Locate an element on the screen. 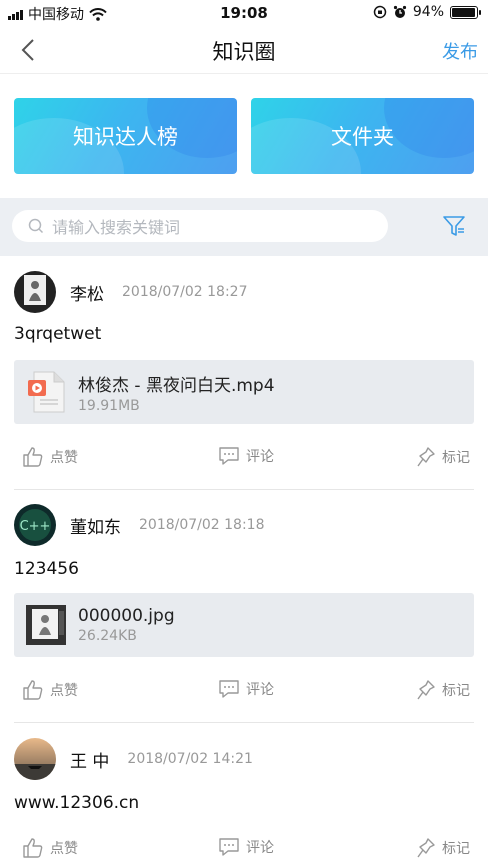  search-bar: 请输入搜索关键词 is located at coordinates (244, 227).